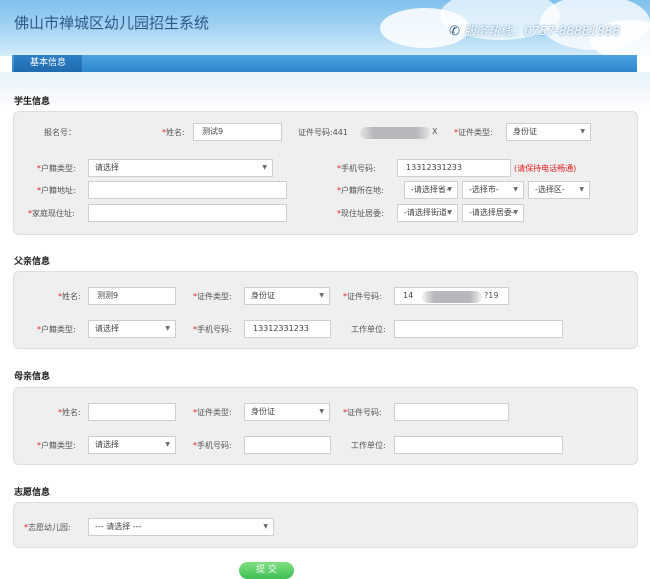  What do you see at coordinates (491, 295) in the screenshot?
I see `father-id-no-suffix: ?19` at bounding box center [491, 295].